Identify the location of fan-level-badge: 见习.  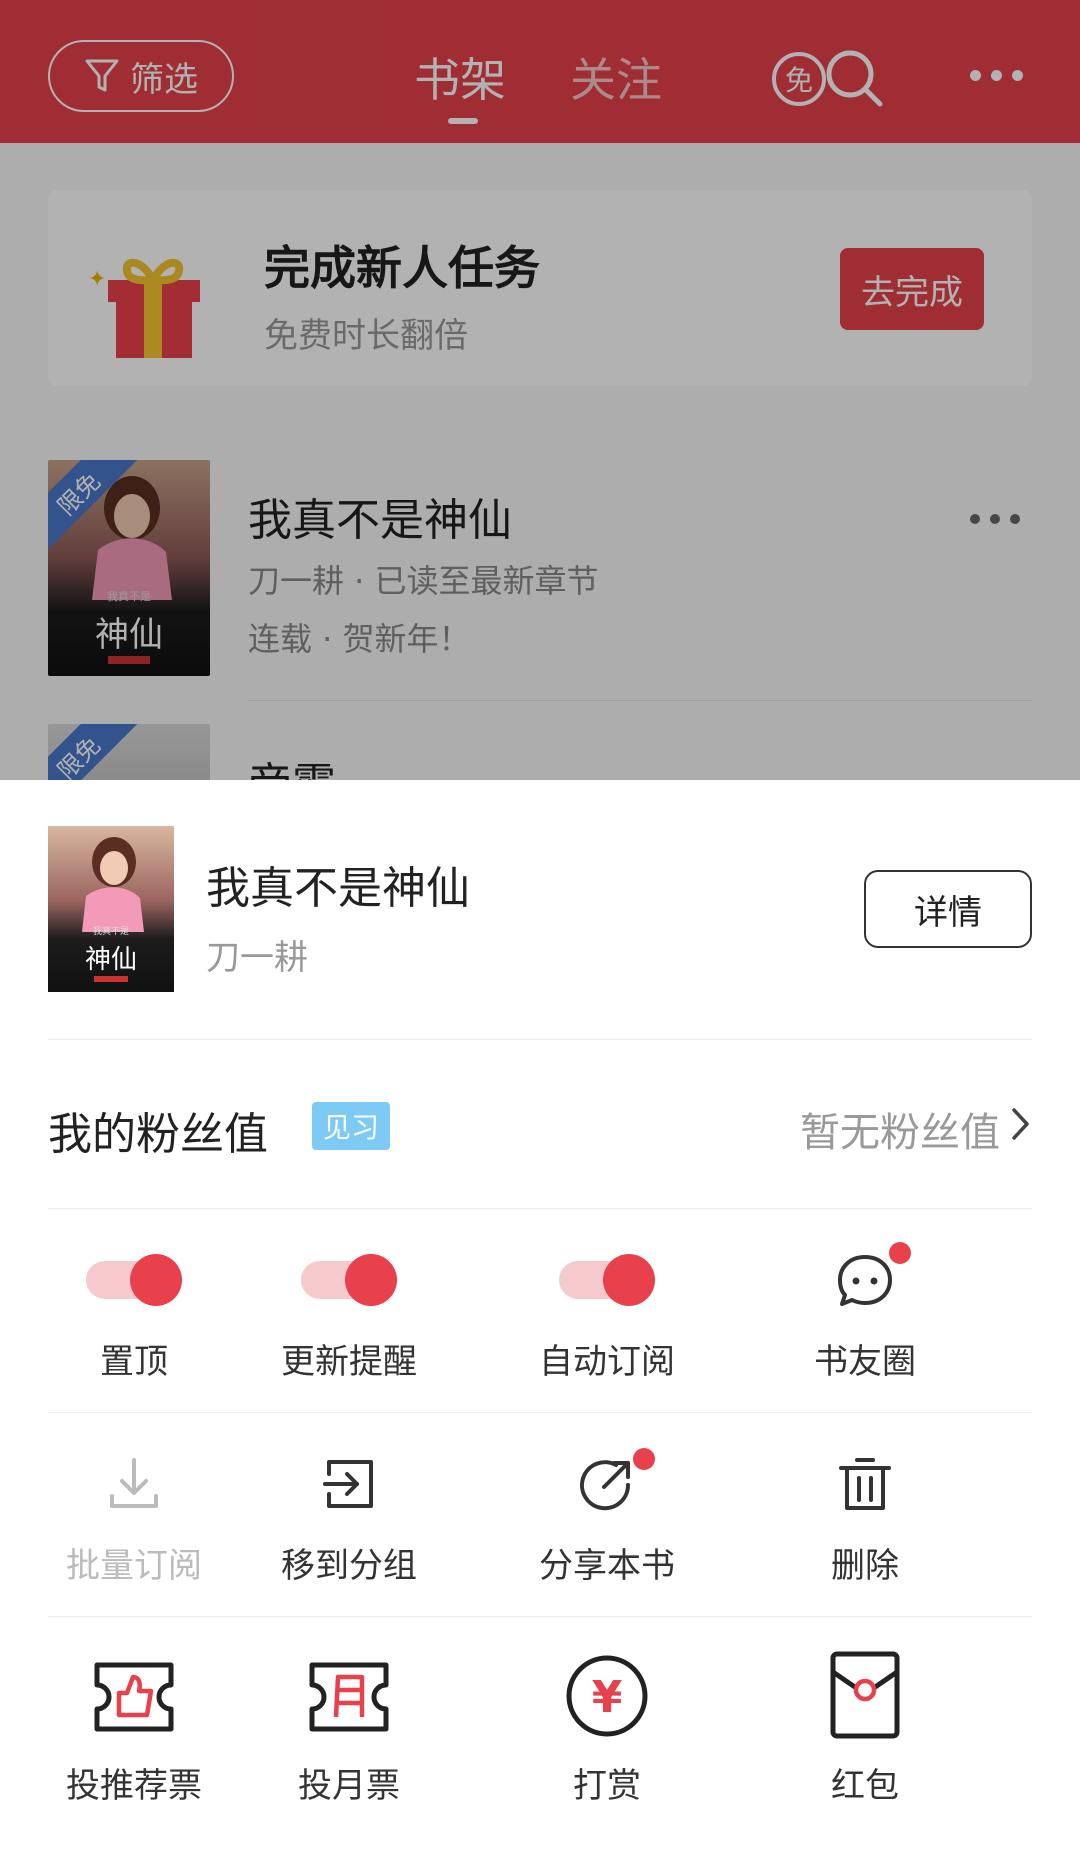
(351, 1126).